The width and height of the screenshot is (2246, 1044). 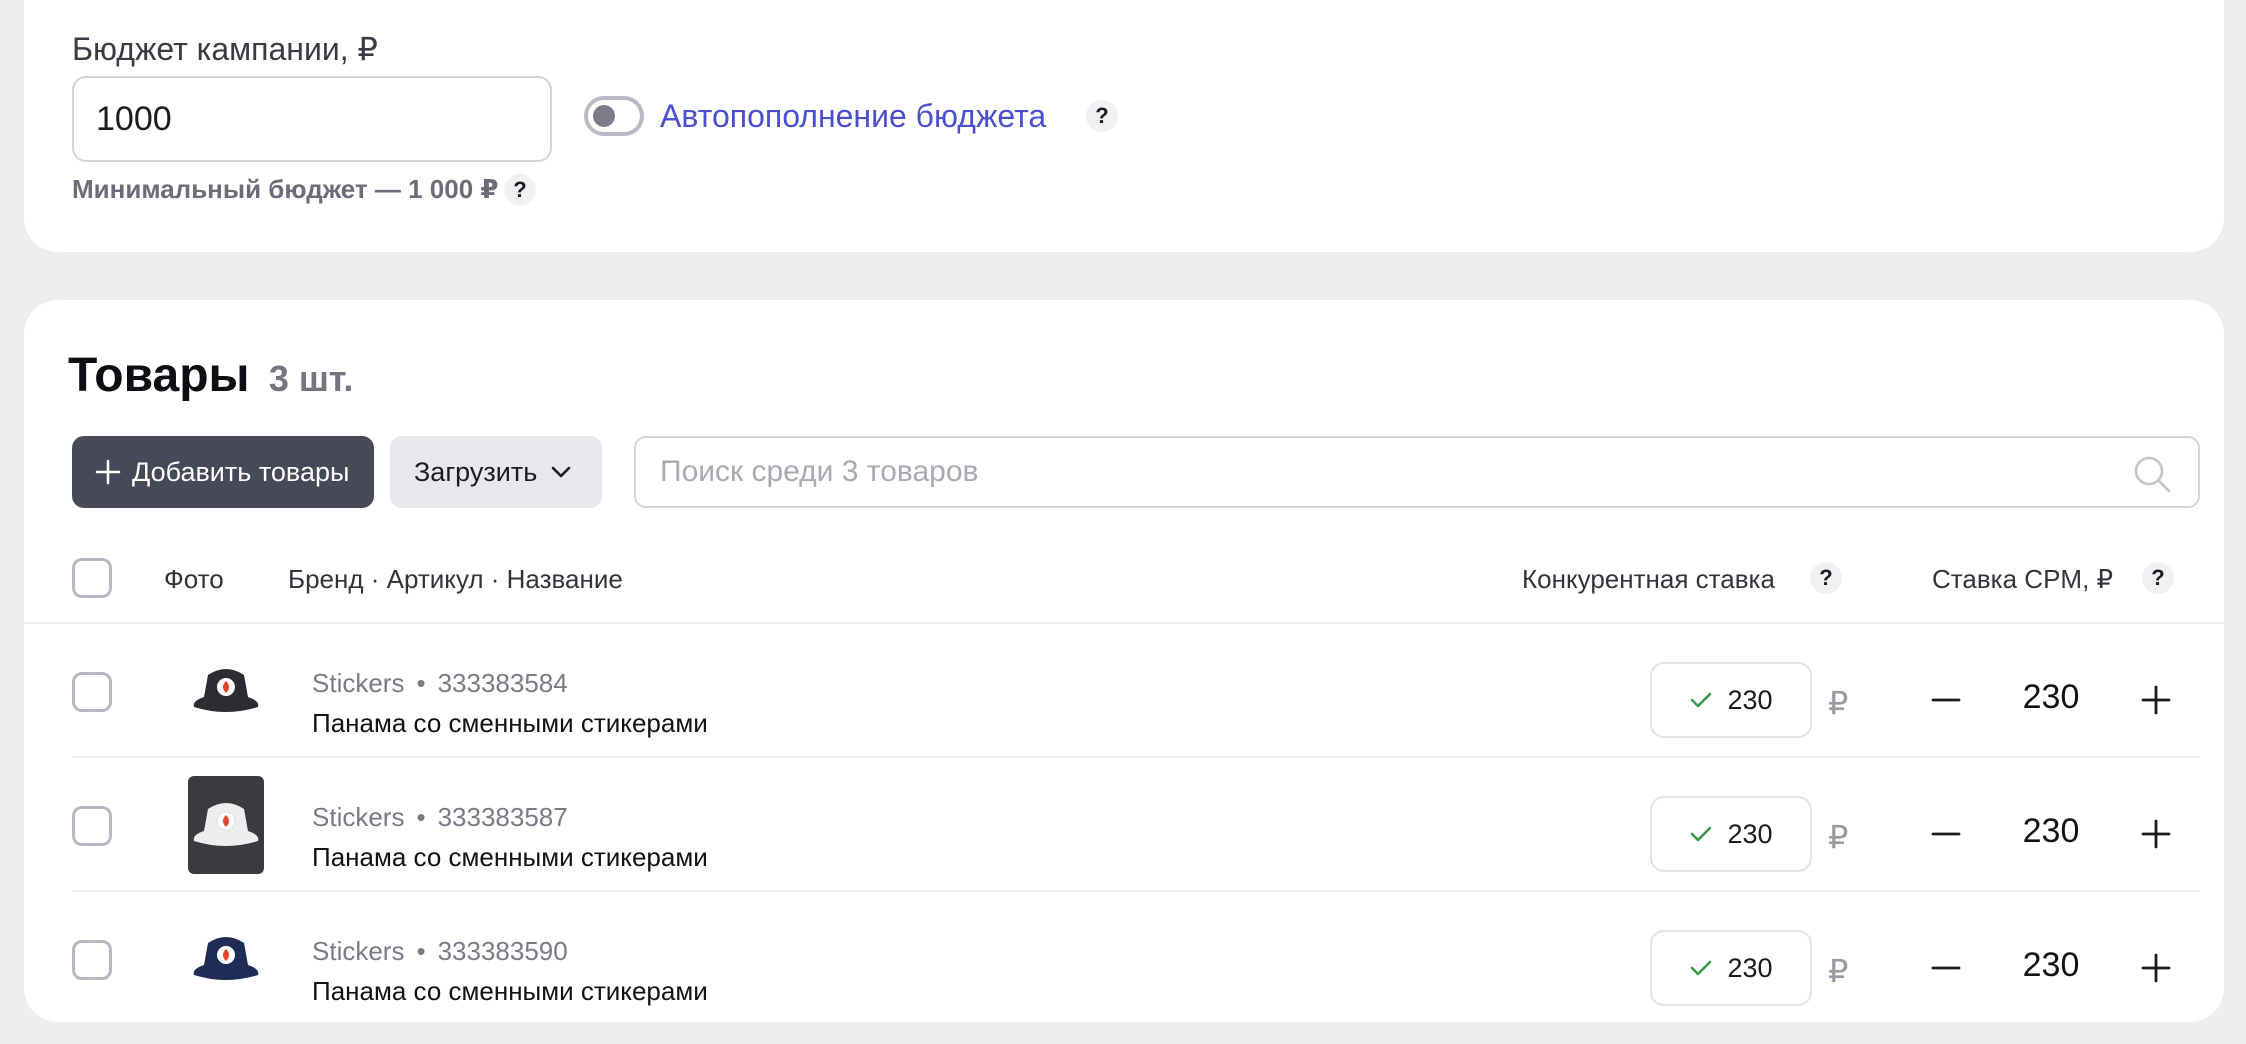 What do you see at coordinates (561, 472) in the screenshot?
I see `chevron-down-icon` at bounding box center [561, 472].